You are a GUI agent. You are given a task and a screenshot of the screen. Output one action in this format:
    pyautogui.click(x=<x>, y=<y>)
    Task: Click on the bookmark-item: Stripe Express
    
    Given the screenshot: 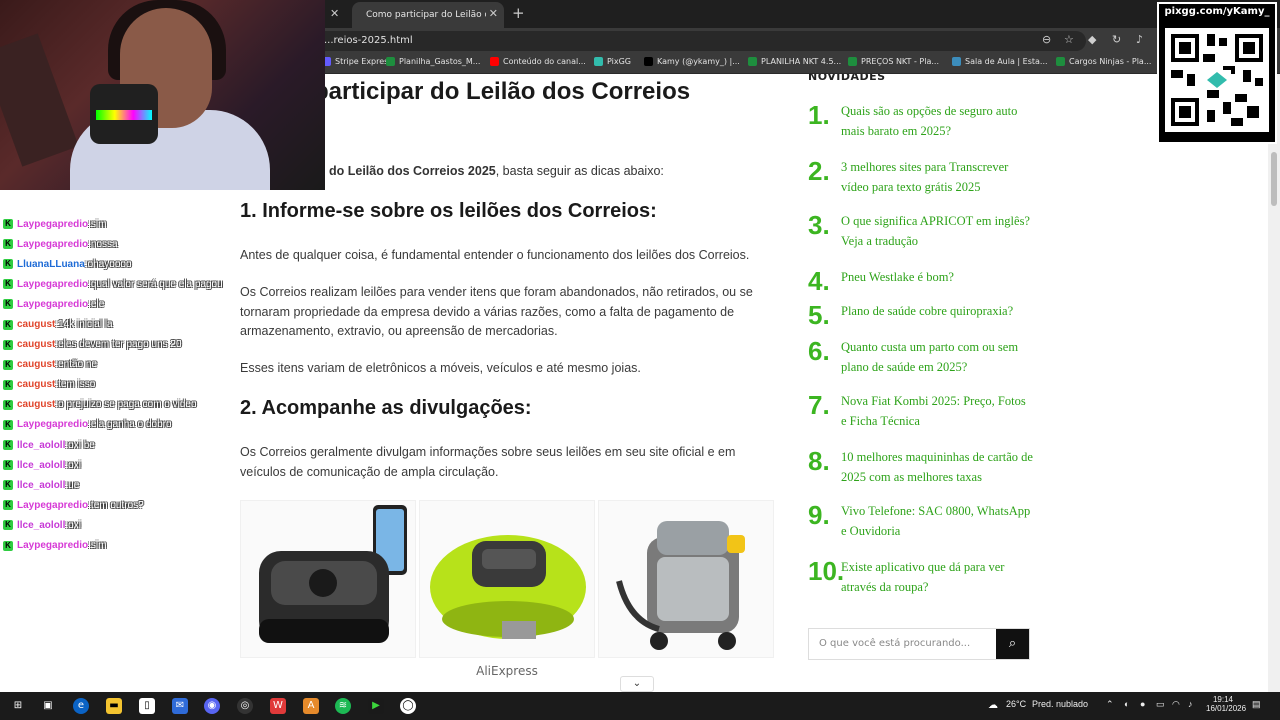 What is the action you would take?
    pyautogui.click(x=357, y=61)
    